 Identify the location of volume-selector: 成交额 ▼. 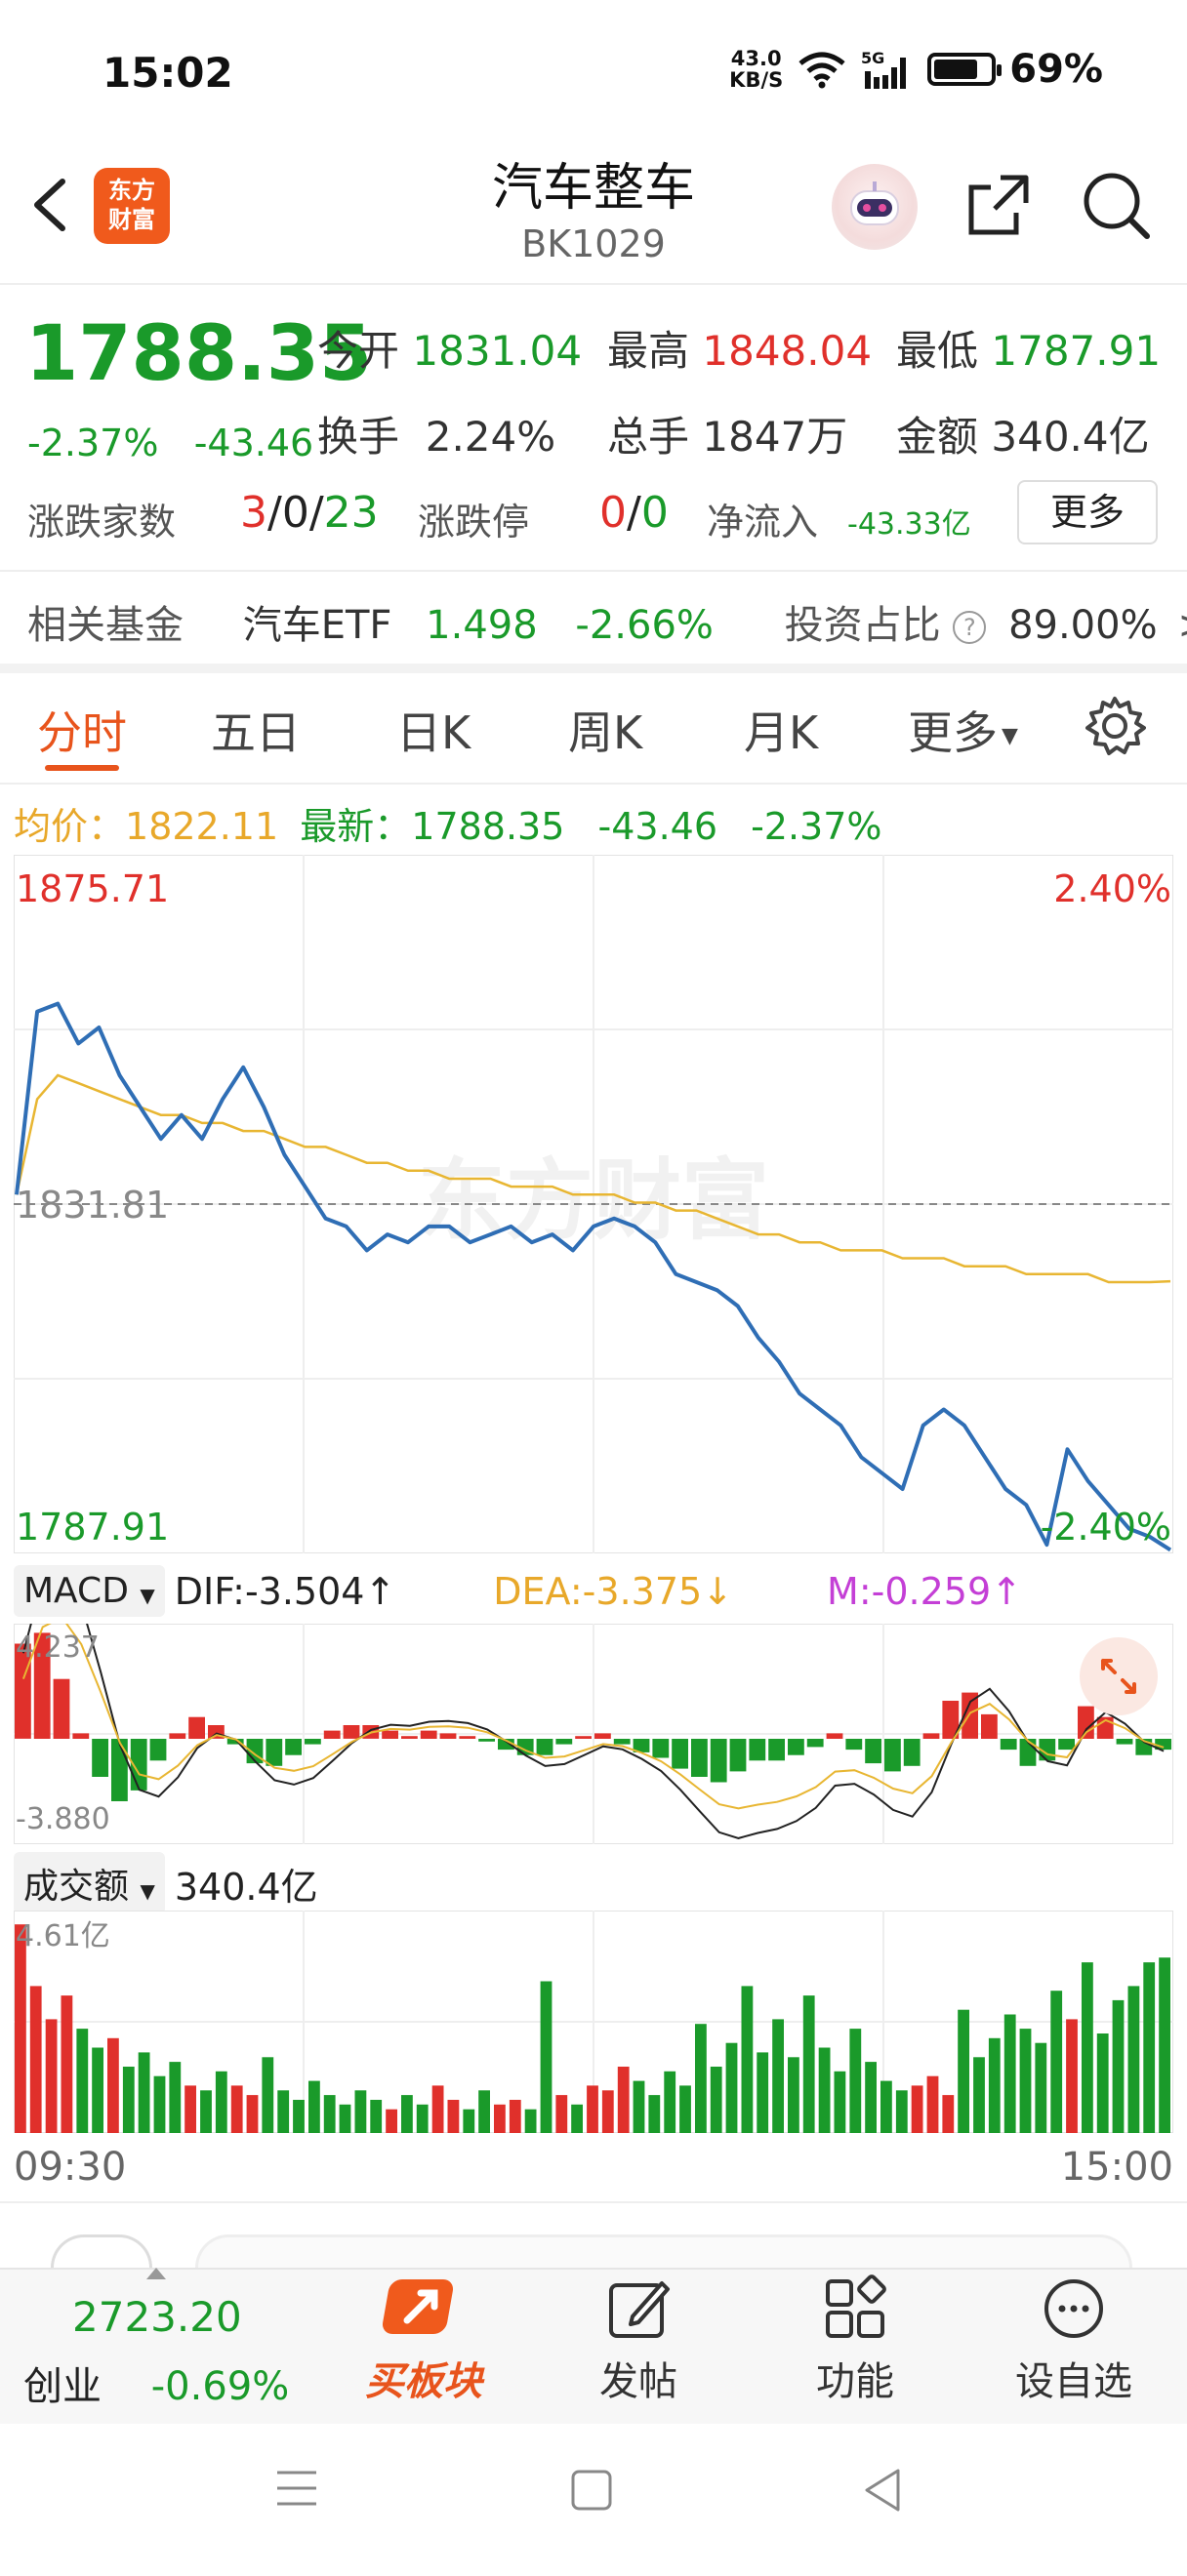
(89, 1883).